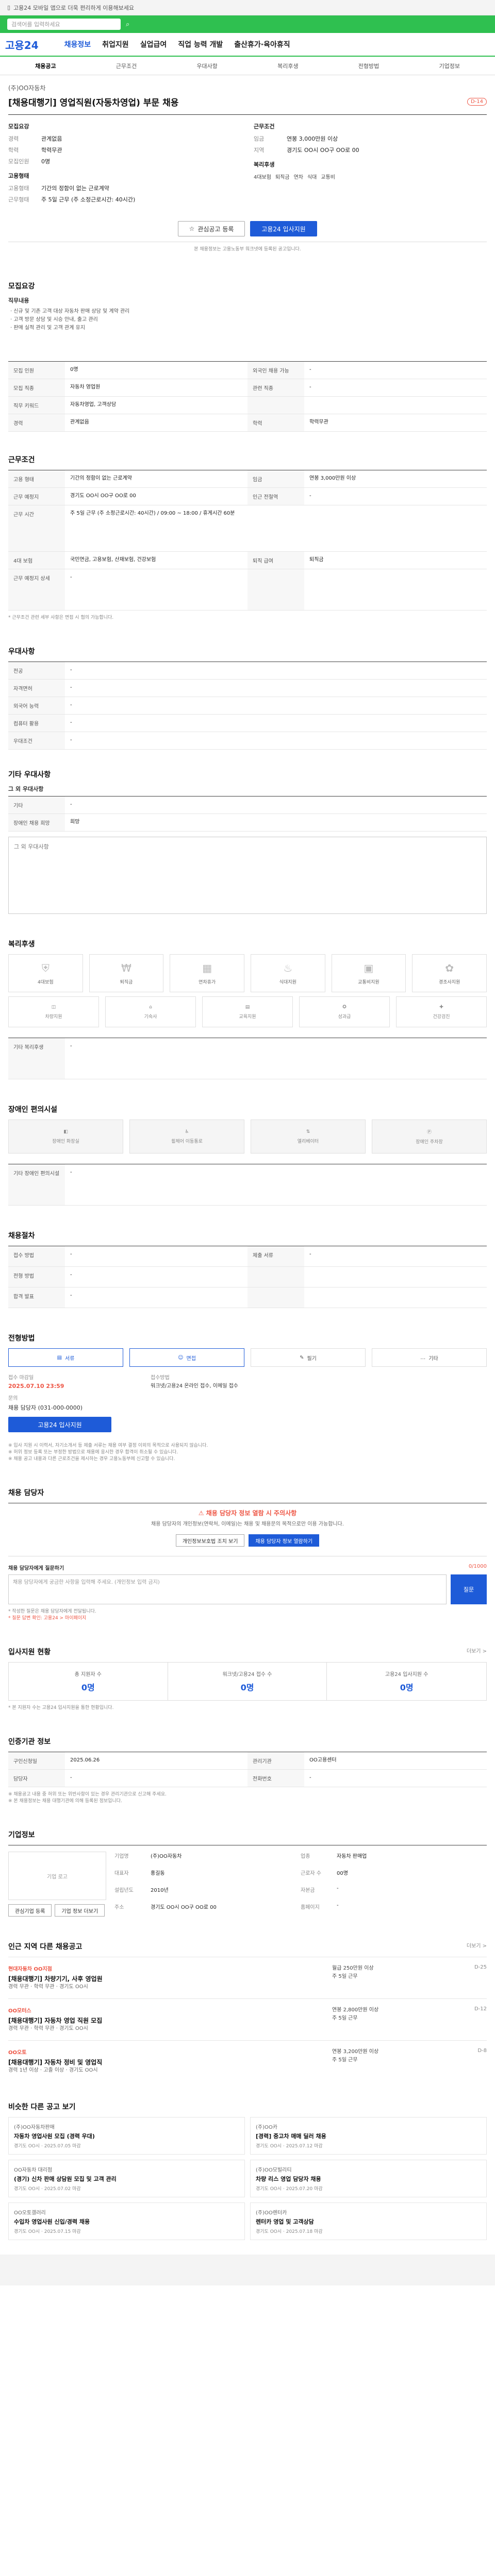 The image size is (495, 2576). I want to click on toilet-icon: ◧, so click(65, 1131).